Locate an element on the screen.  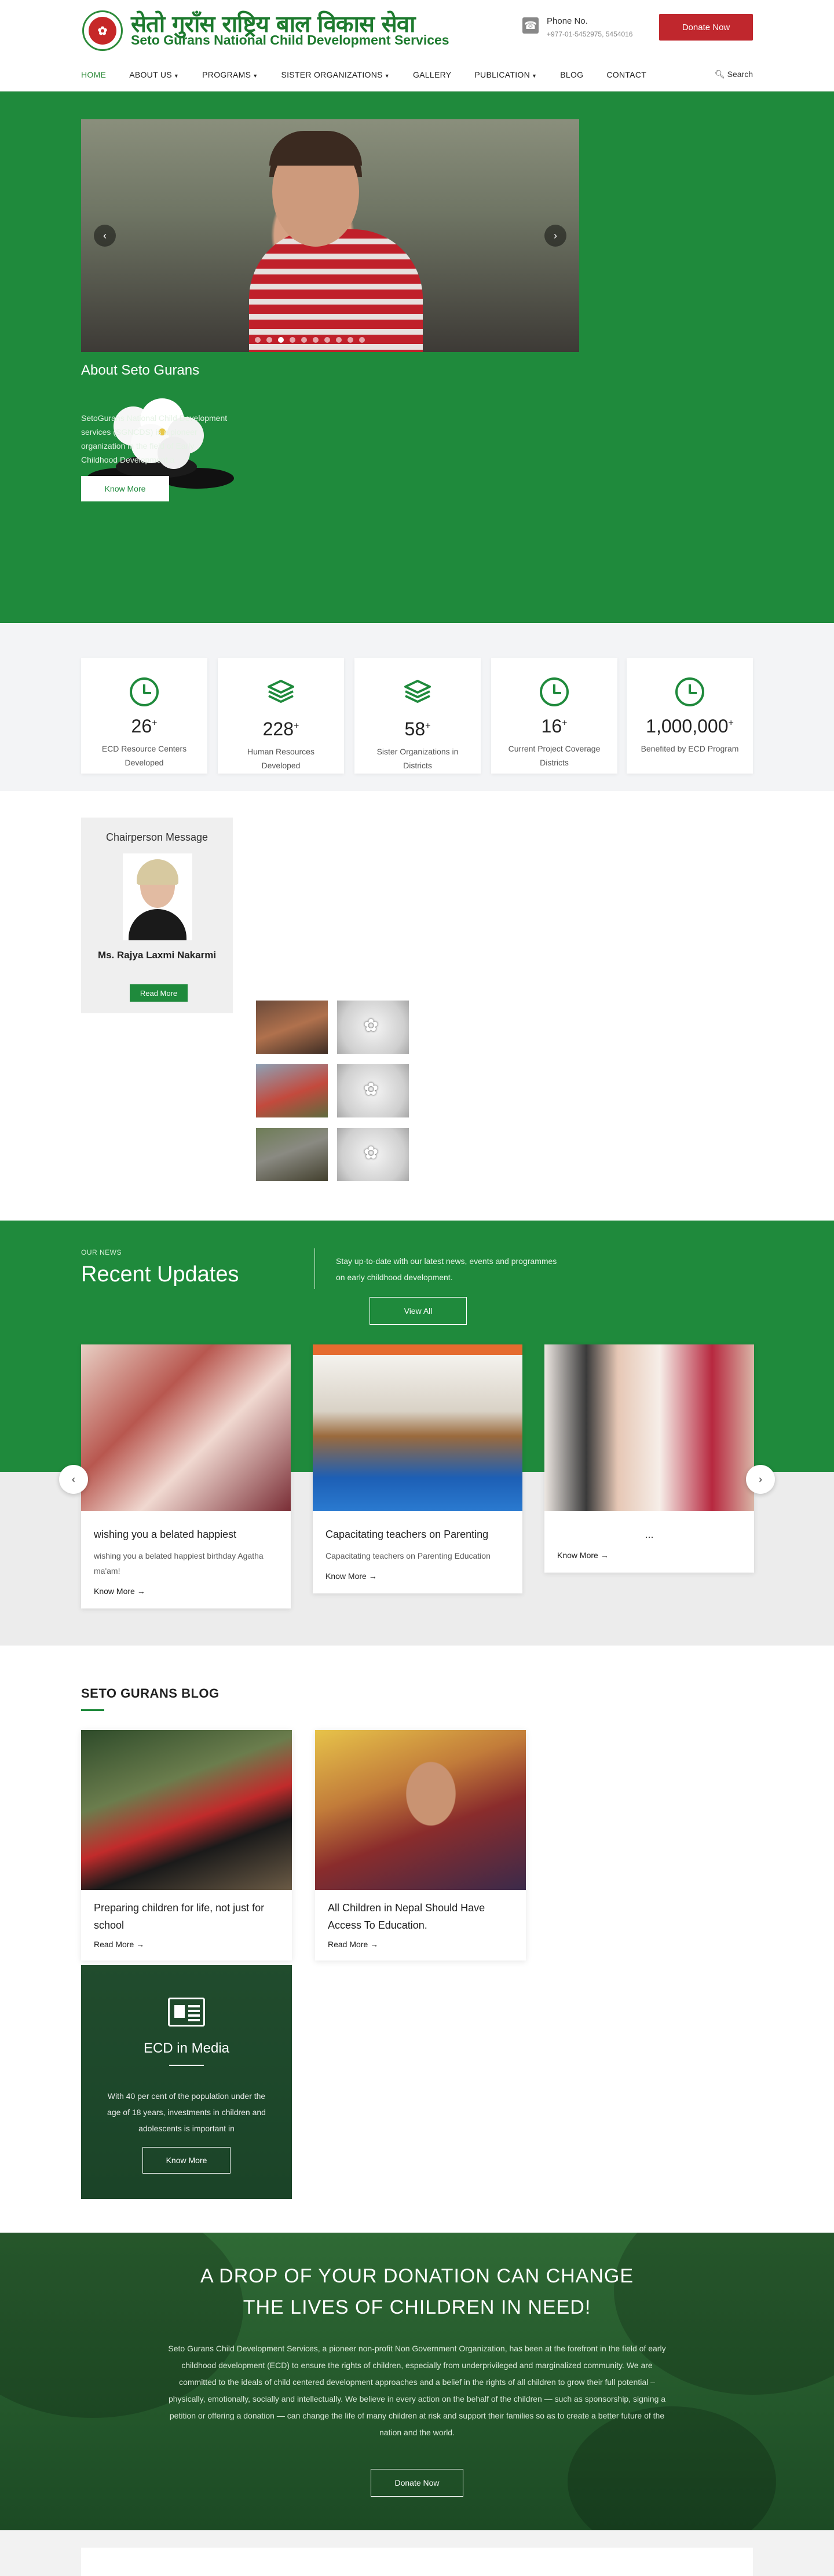
nav-blog: BLOG is located at coordinates (571, 74).